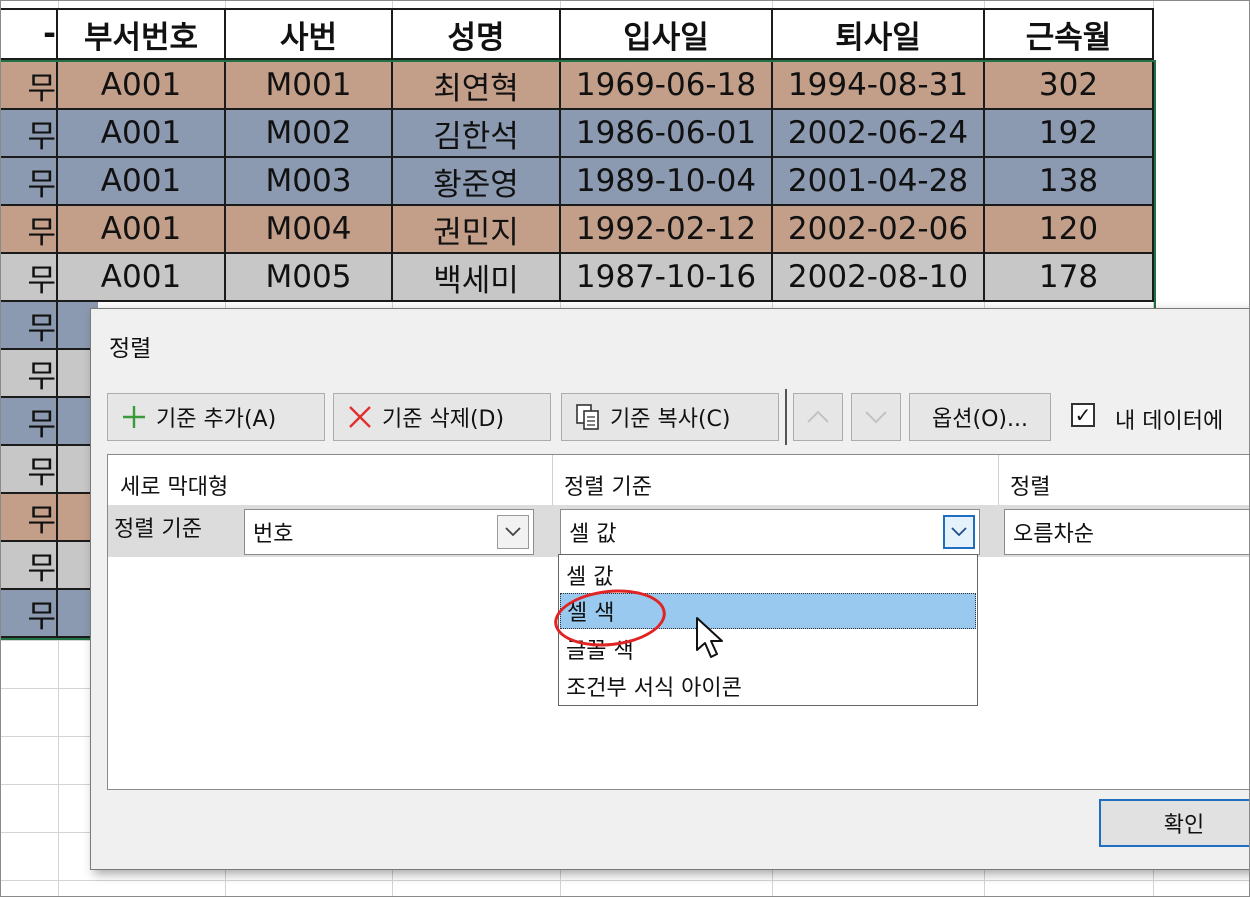  Describe the element at coordinates (1069, 34) in the screenshot. I see `header-months: 근속월` at that location.